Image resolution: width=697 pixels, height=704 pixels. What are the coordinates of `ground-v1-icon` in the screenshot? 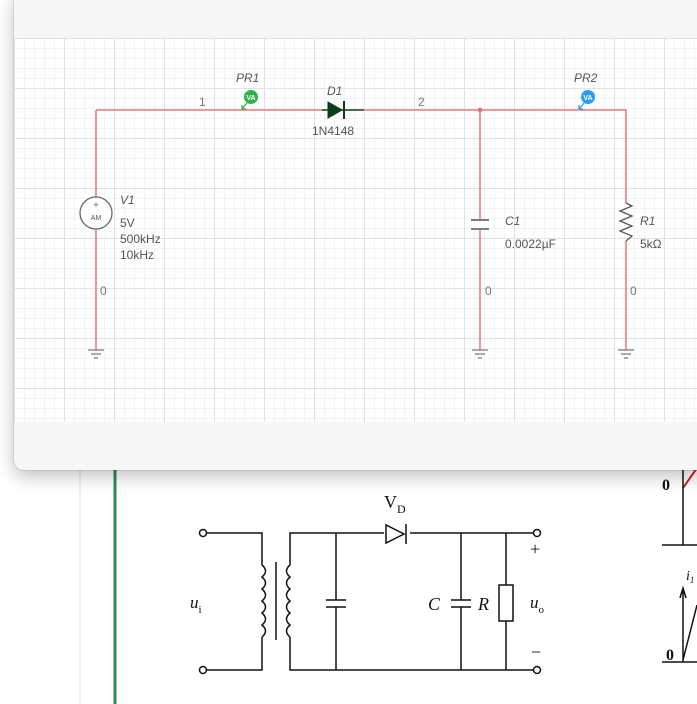 It's located at (96, 354).